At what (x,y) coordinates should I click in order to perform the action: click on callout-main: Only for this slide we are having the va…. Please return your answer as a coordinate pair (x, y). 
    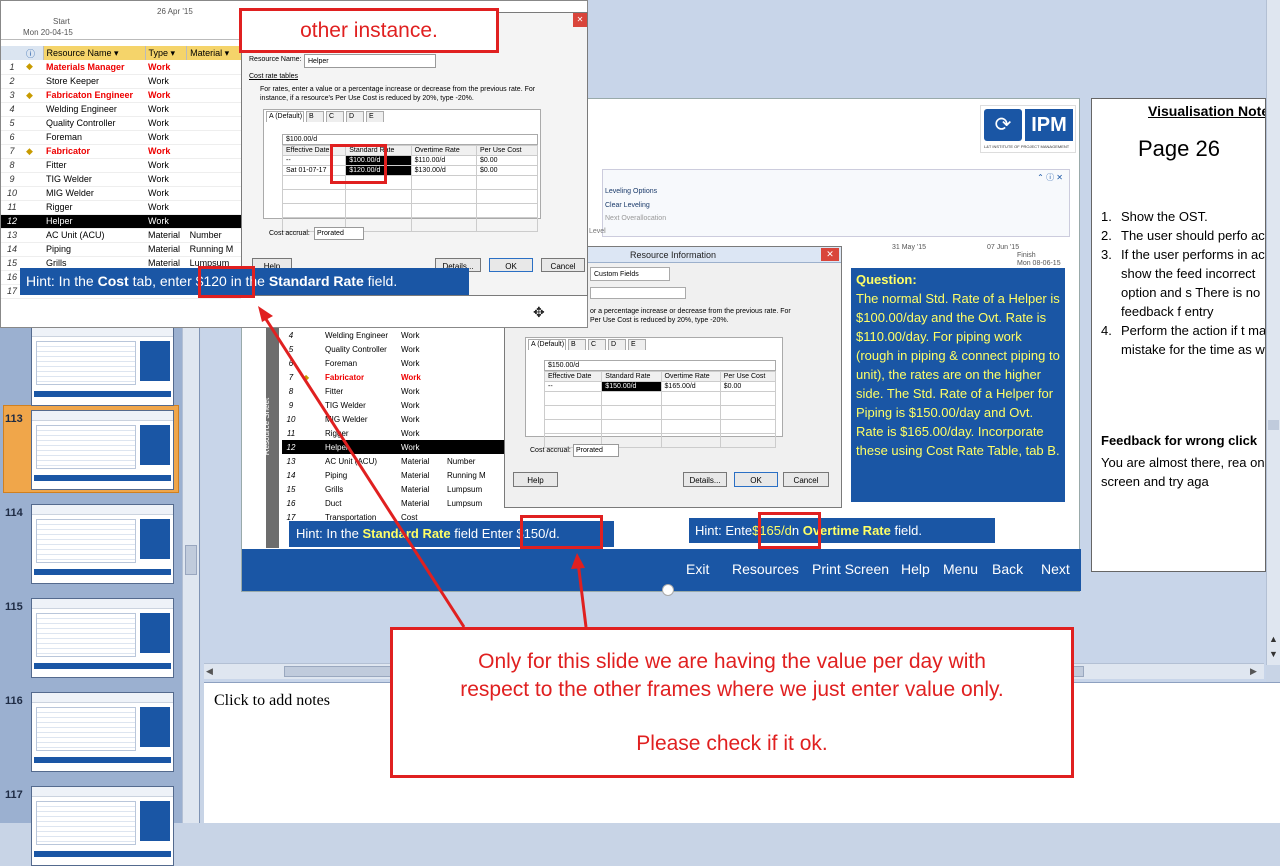
    Looking at the image, I should click on (732, 702).